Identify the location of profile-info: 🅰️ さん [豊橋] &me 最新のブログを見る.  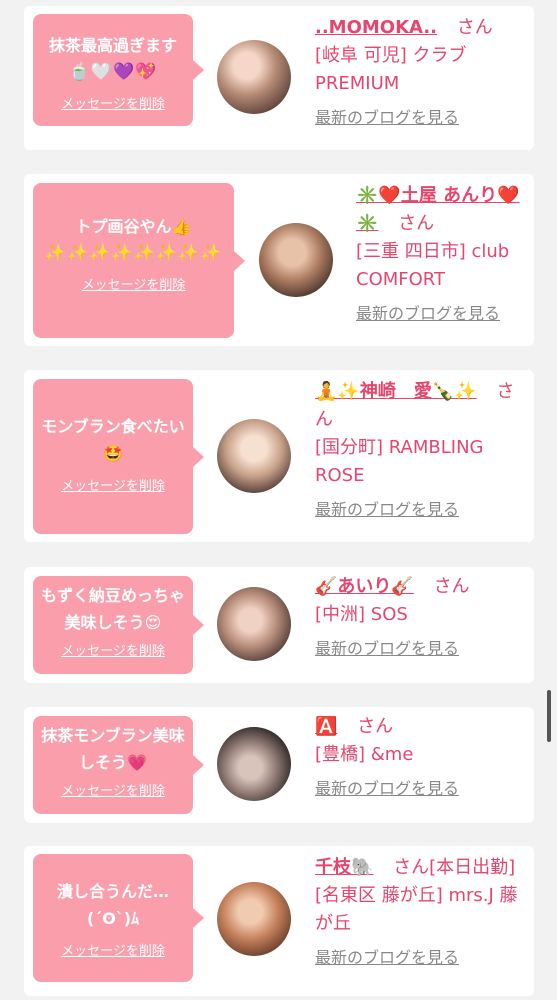
(420, 758).